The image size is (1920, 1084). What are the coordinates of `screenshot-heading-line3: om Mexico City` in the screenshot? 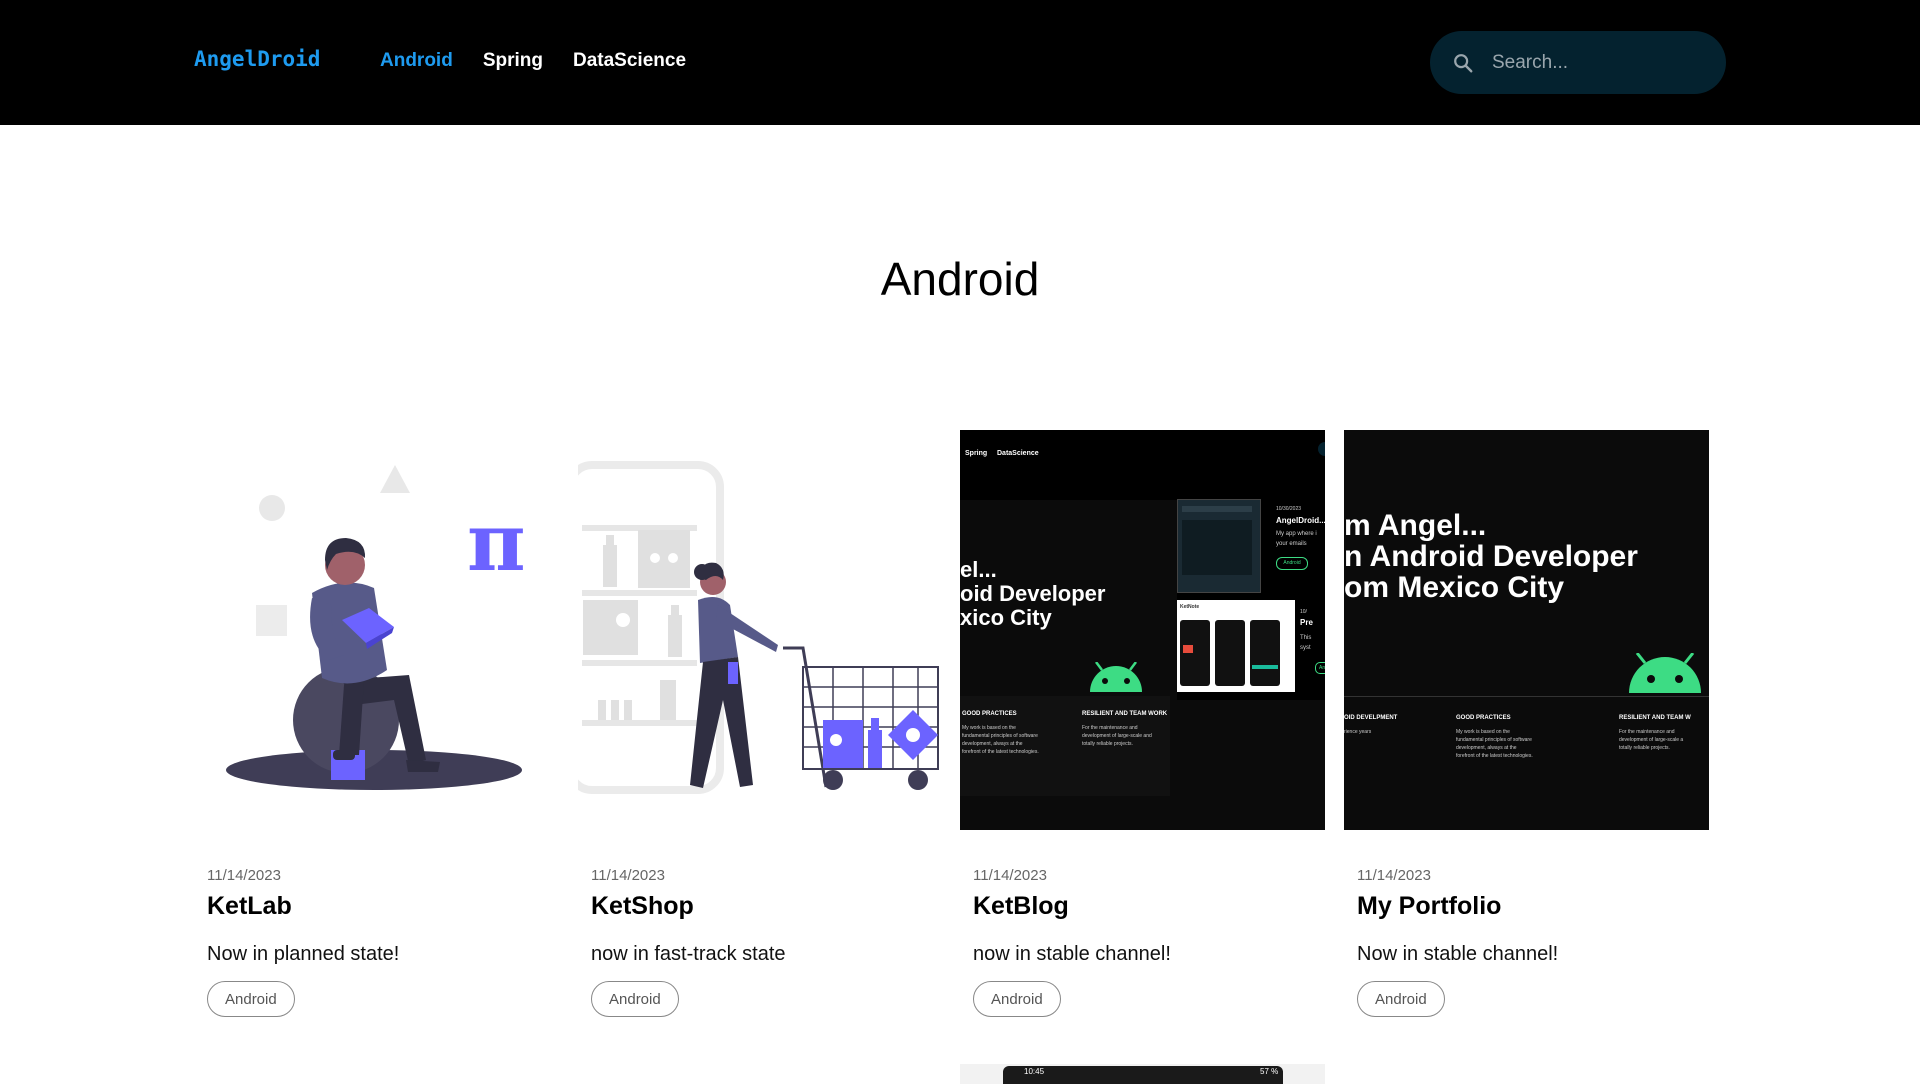 It's located at (1454, 587).